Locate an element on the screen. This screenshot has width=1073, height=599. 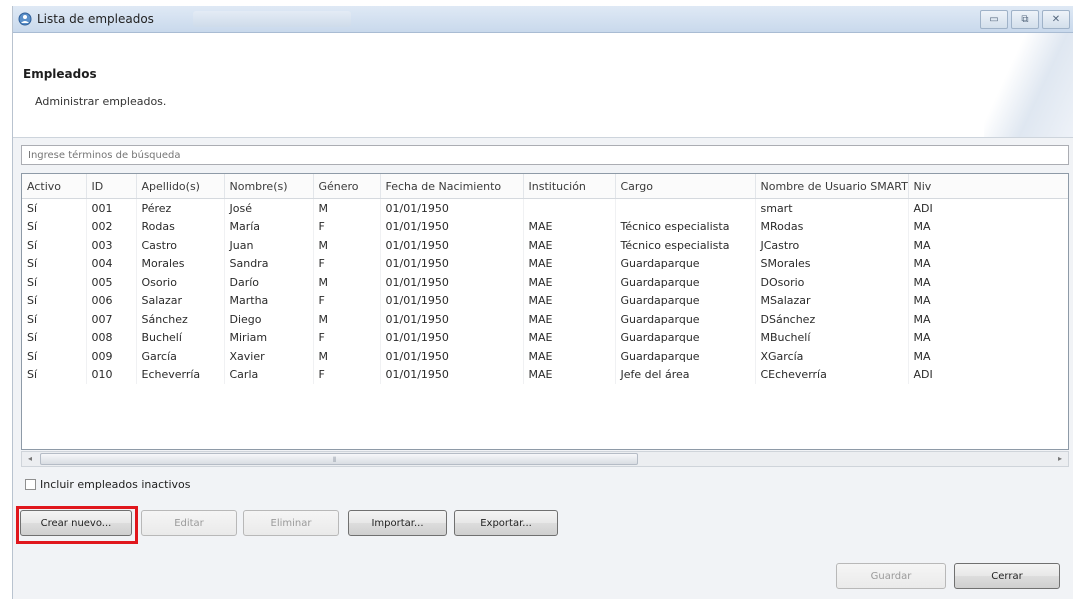
column-header: Activo is located at coordinates (54, 186).